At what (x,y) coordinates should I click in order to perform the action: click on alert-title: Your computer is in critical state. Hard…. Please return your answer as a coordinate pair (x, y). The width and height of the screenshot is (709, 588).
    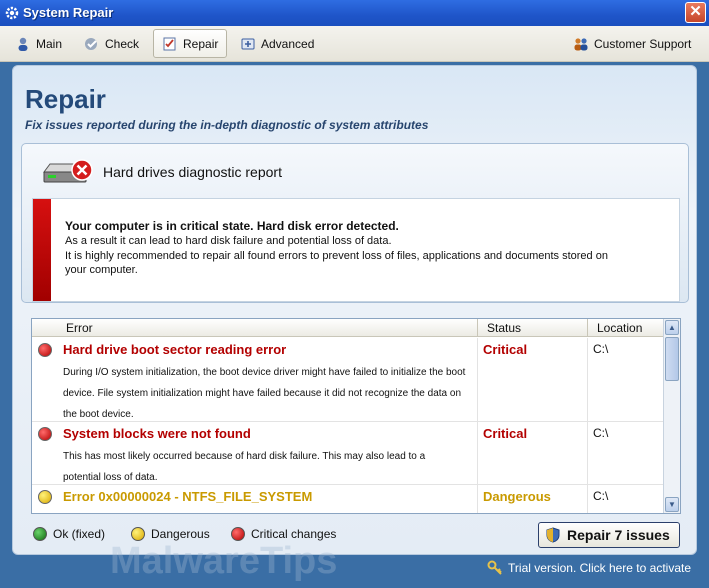
    Looking at the image, I should click on (232, 226).